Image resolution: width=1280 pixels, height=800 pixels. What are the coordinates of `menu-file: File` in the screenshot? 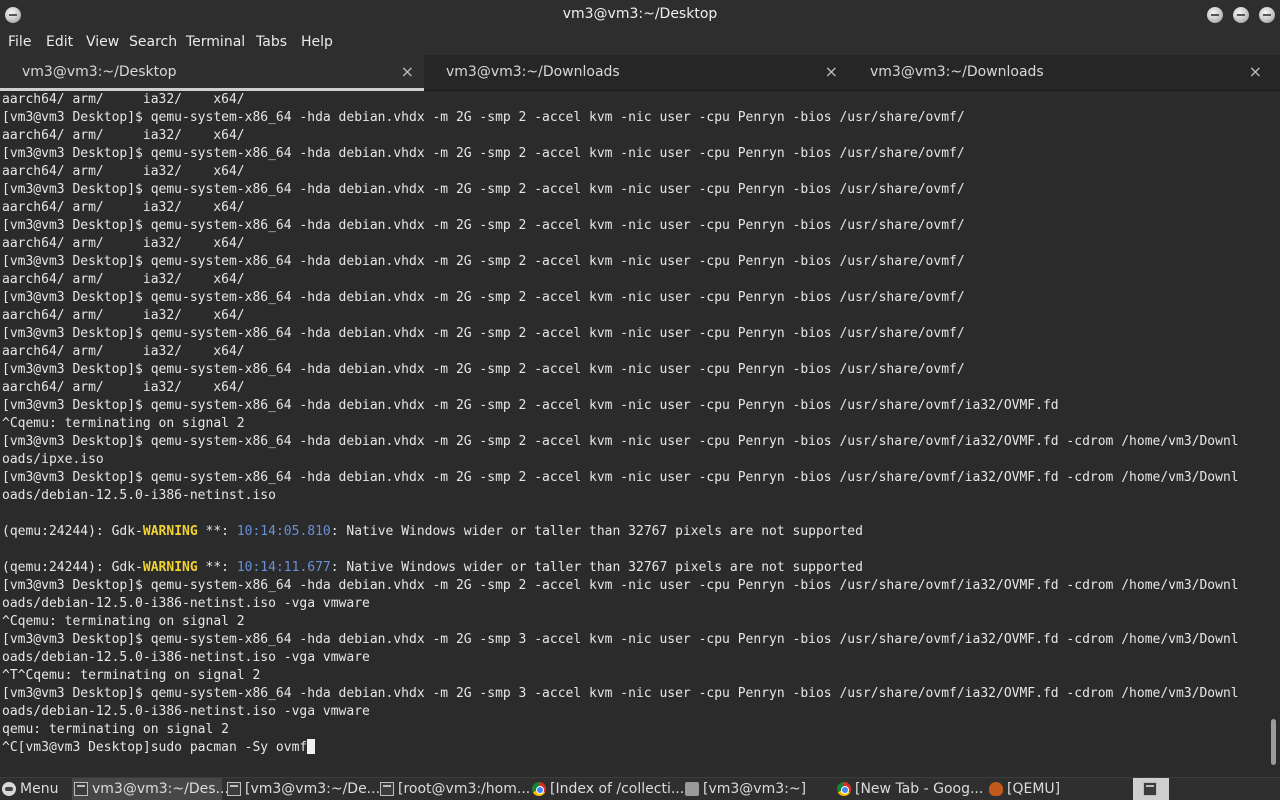 It's located at (19, 42).